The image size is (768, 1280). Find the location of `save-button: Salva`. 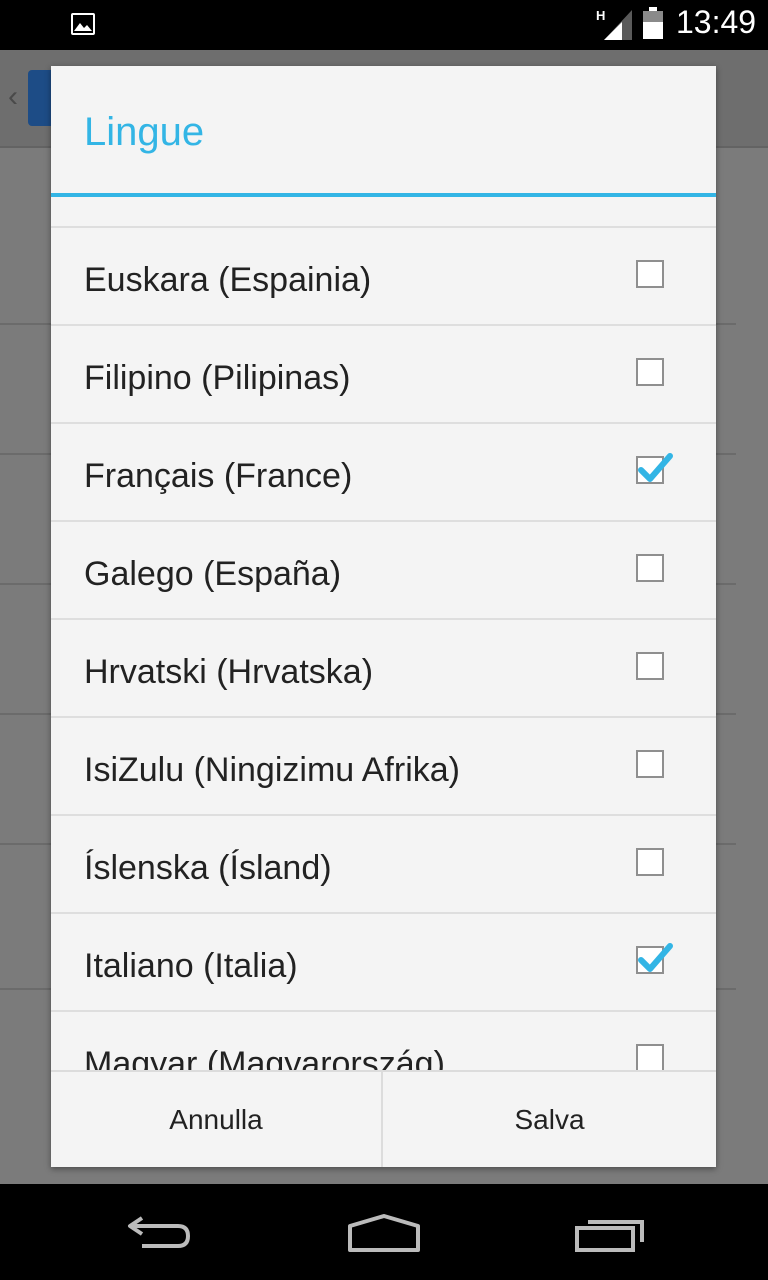

save-button: Salva is located at coordinates (549, 1119).